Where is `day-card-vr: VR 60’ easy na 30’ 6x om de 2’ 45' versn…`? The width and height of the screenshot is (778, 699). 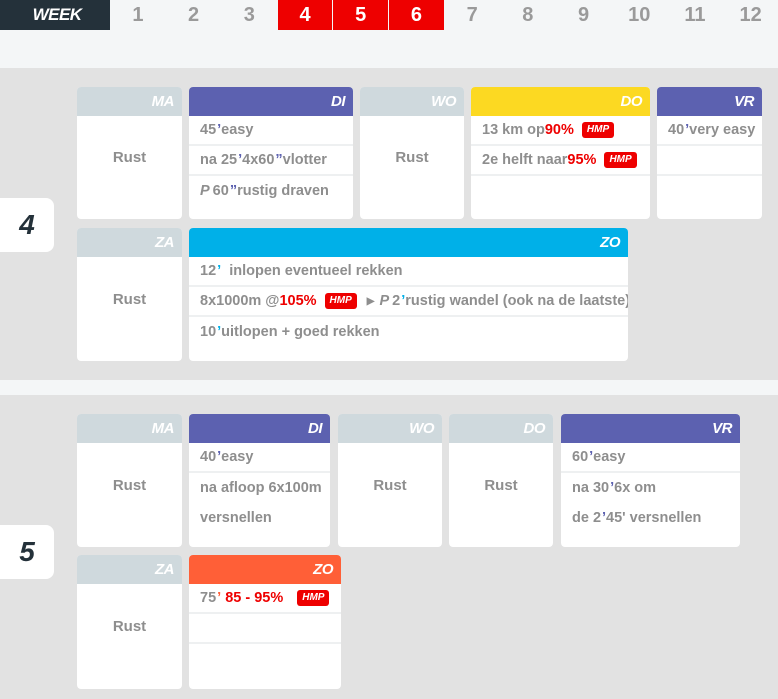 day-card-vr: VR 60’ easy na 30’ 6x om de 2’ 45' versn… is located at coordinates (650, 480).